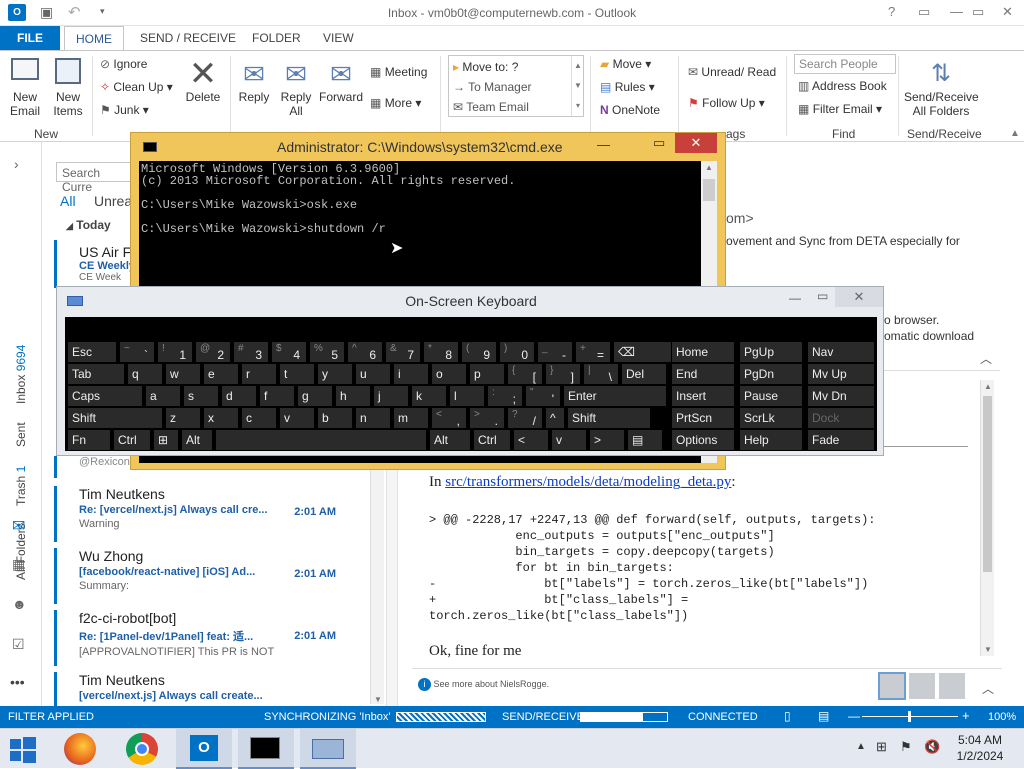  I want to click on osk-nav-key: Options, so click(703, 440).